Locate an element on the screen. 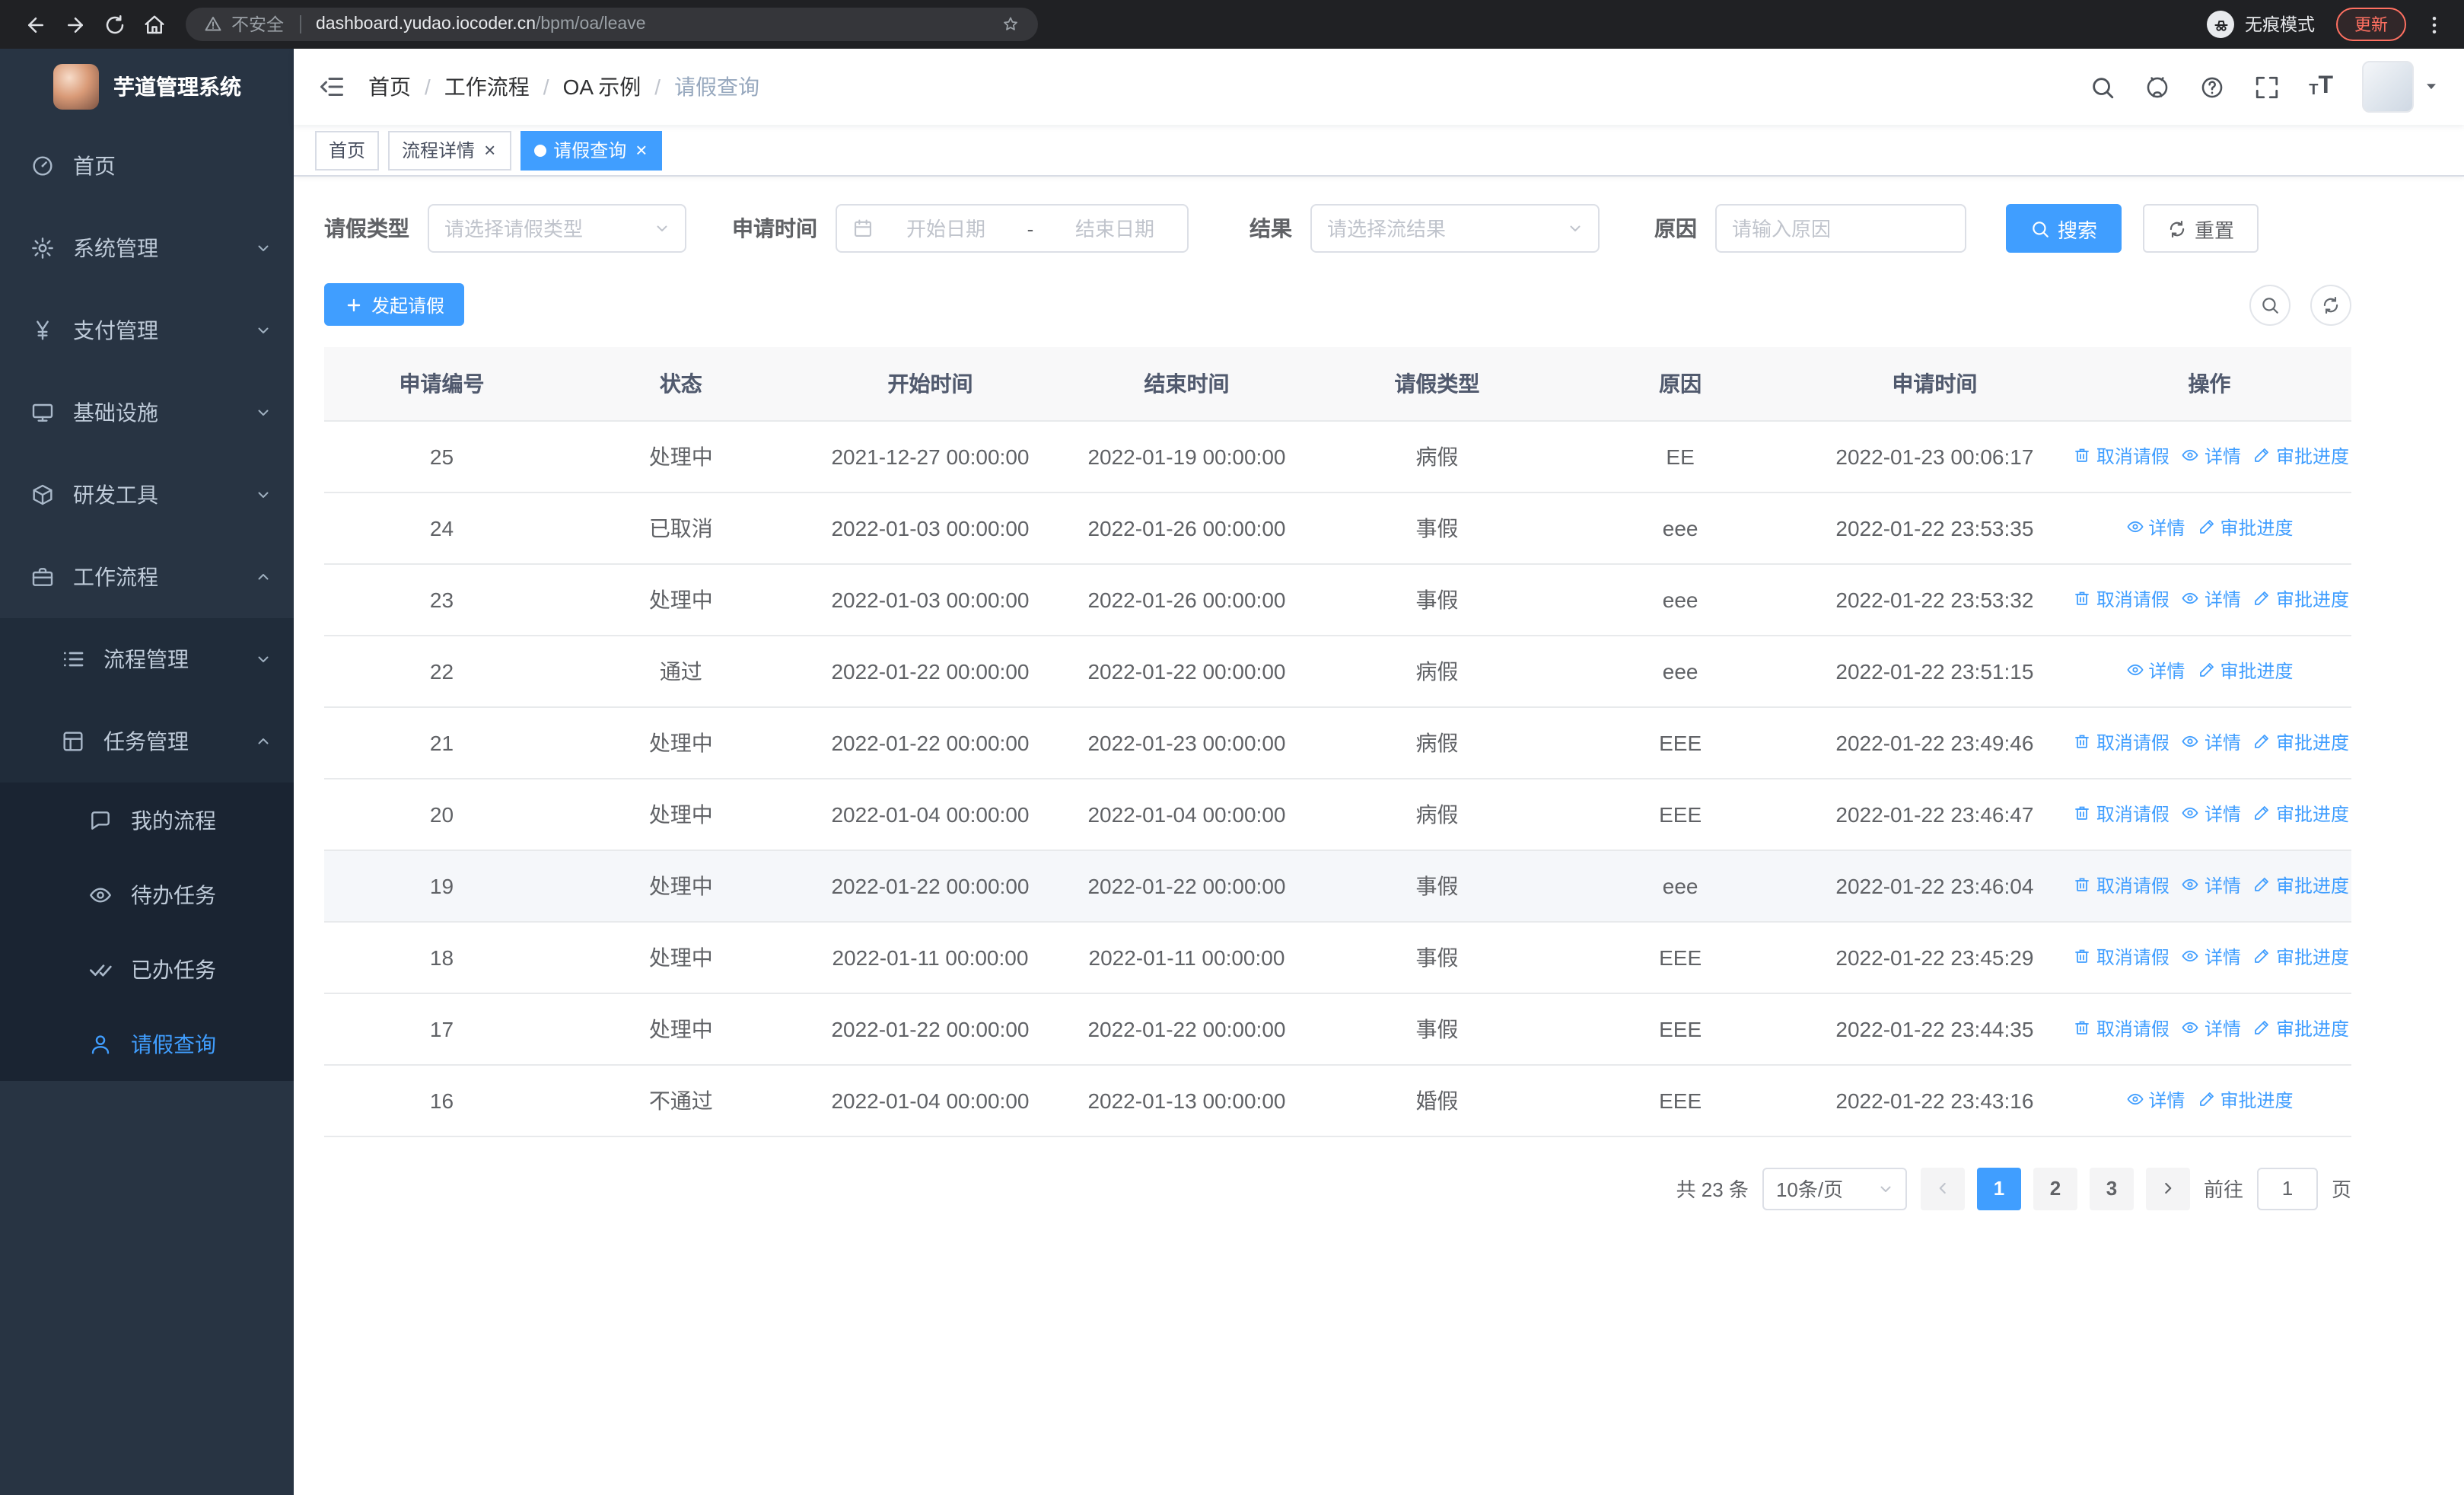  create-leave-button: 发起请假 is located at coordinates (394, 305).